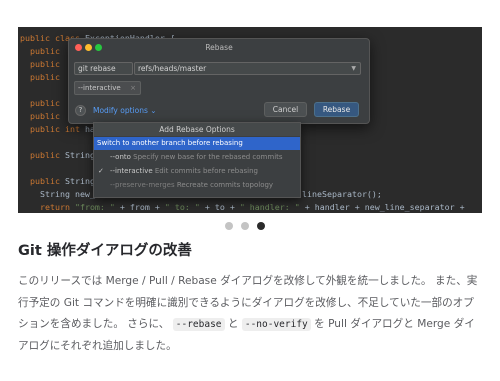 The image size is (500, 381). I want to click on code-line-6: public, so click(40, 103).